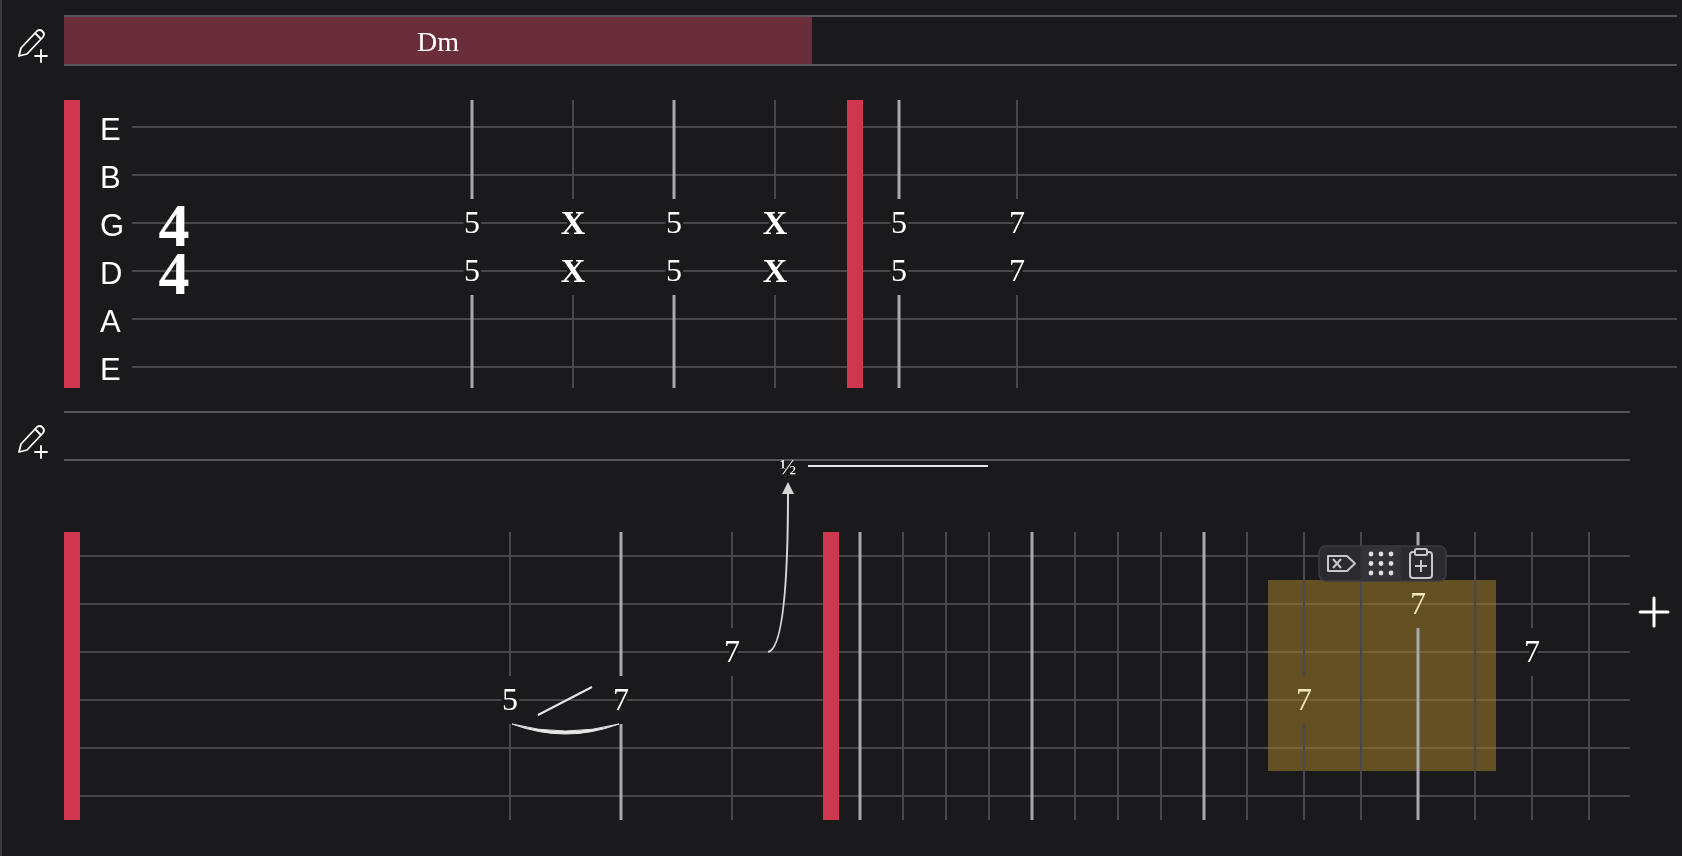  Describe the element at coordinates (1421, 563) in the screenshot. I see `clipboard-plus-icon` at that location.